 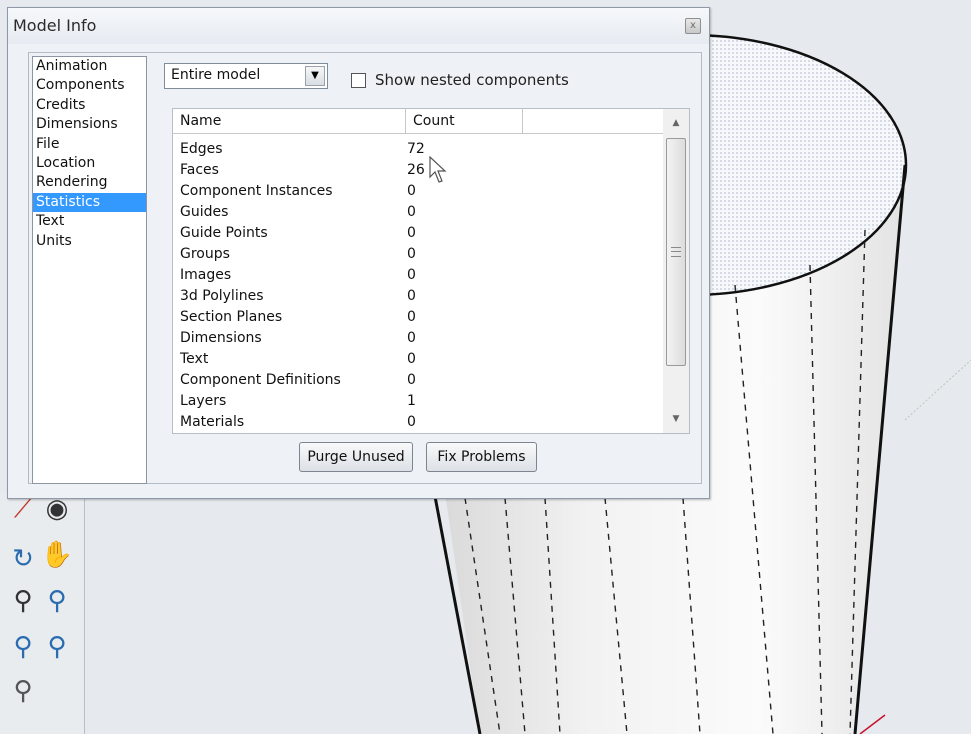 What do you see at coordinates (89, 241) in the screenshot?
I see `nav-item-units: Units` at bounding box center [89, 241].